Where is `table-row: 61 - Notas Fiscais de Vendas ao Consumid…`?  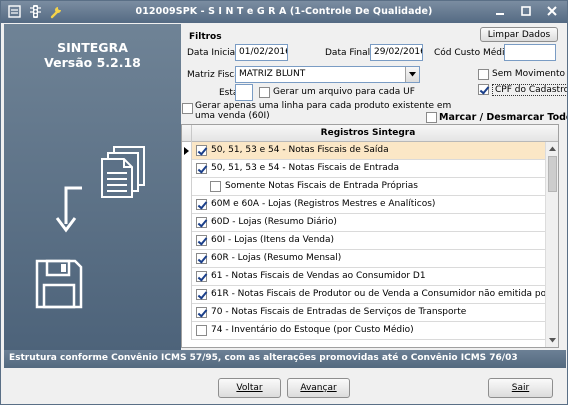 table-row: 61 - Notas Fiscais de Vendas ao Consumid… is located at coordinates (363, 277).